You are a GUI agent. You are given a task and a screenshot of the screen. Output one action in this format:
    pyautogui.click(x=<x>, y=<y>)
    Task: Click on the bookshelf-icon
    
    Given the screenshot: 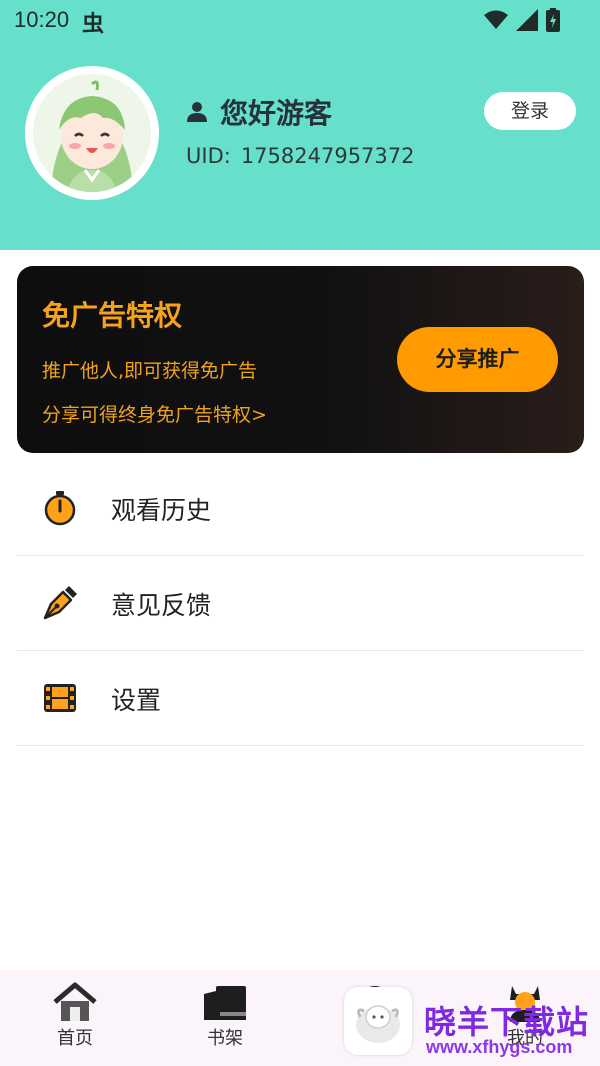 What is the action you would take?
    pyautogui.click(x=225, y=1003)
    